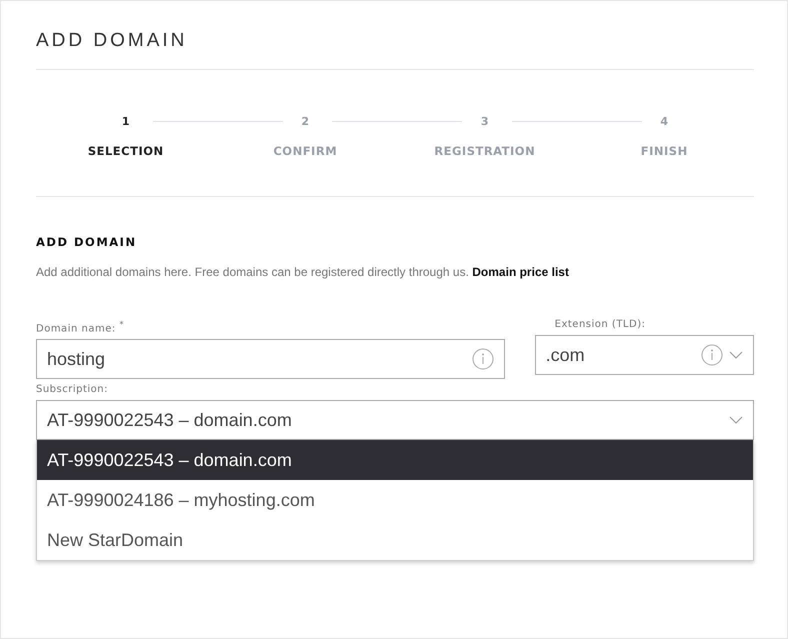 Image resolution: width=788 pixels, height=639 pixels. Describe the element at coordinates (664, 151) in the screenshot. I see `step-label: FINISH` at that location.